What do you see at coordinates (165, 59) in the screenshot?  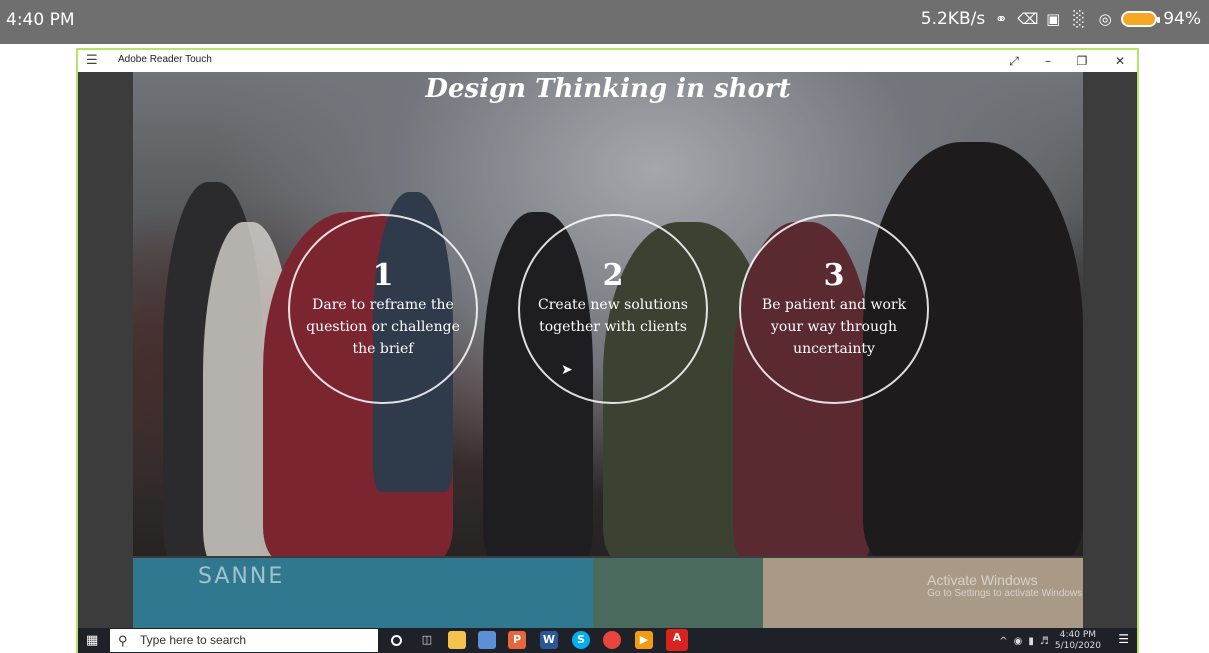 I see `window-title: Adobe Reader Touch` at bounding box center [165, 59].